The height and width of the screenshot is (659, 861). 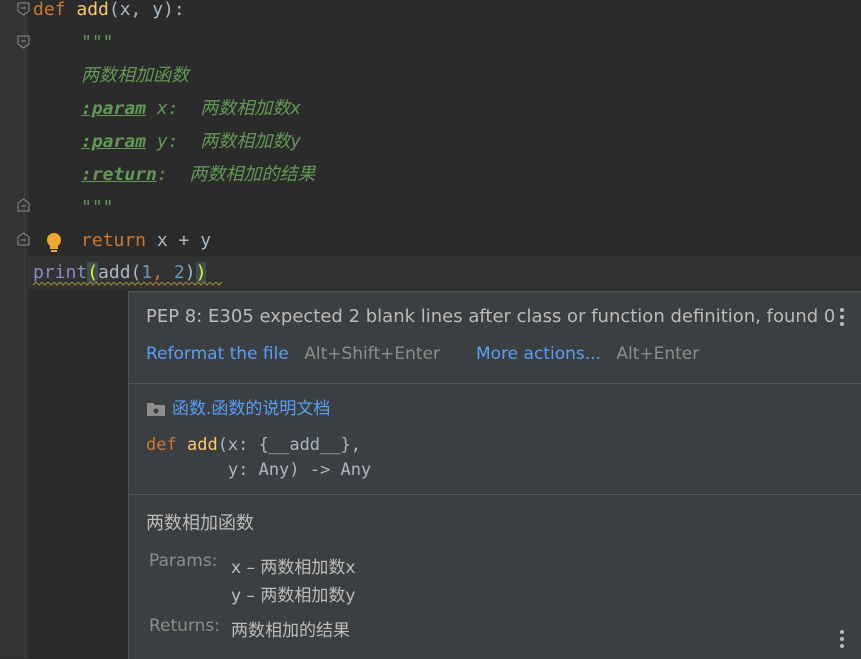 What do you see at coordinates (97, 42) in the screenshot?
I see `docstring-open: """` at bounding box center [97, 42].